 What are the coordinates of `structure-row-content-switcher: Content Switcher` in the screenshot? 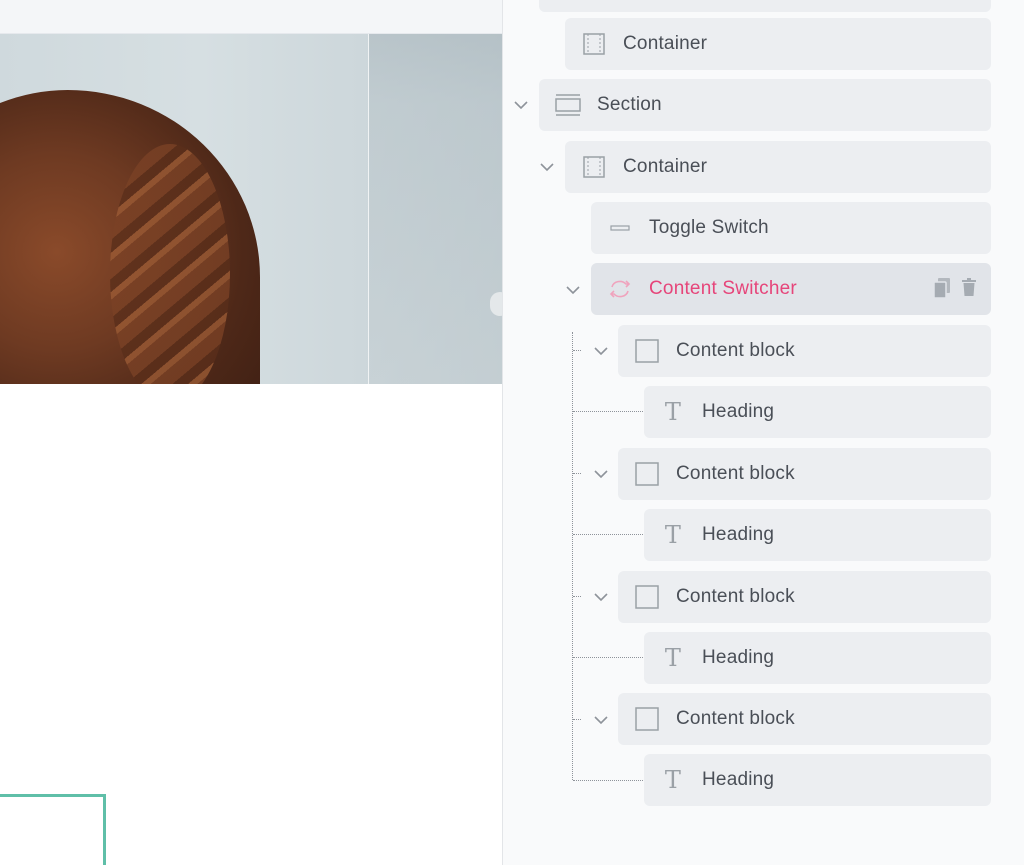 It's located at (791, 289).